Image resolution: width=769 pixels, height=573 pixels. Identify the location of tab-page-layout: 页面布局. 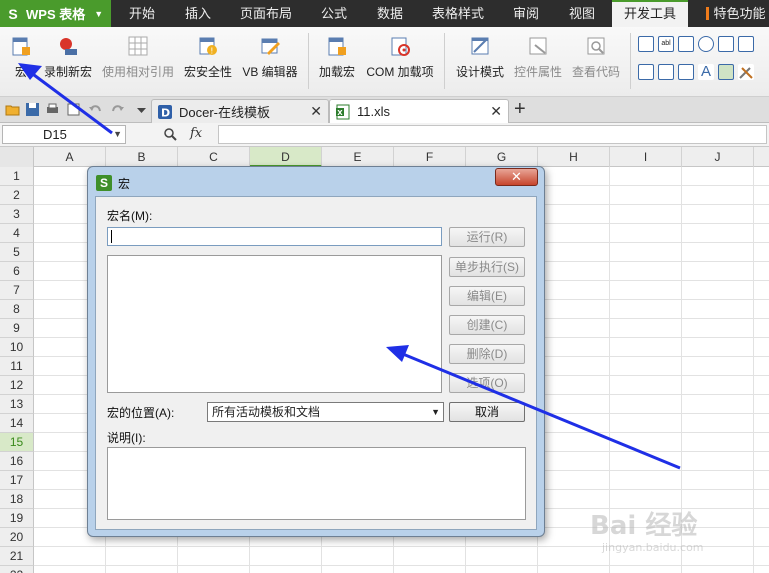
(266, 13).